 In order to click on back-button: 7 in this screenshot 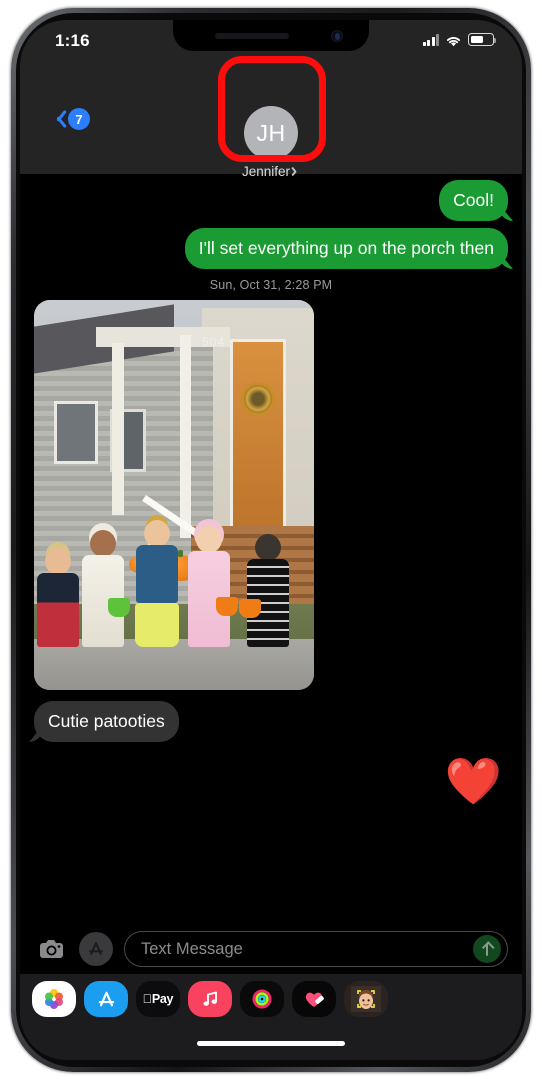, I will do `click(71, 119)`.